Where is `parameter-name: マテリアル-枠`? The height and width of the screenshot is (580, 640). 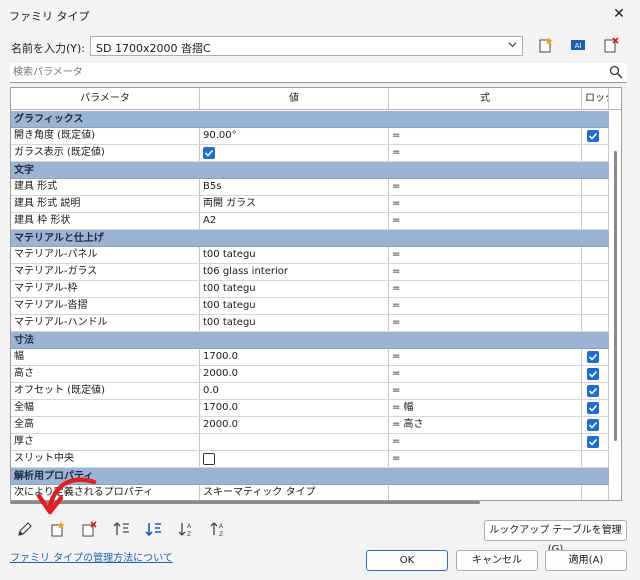
parameter-name: マテリアル-枠 is located at coordinates (105, 289).